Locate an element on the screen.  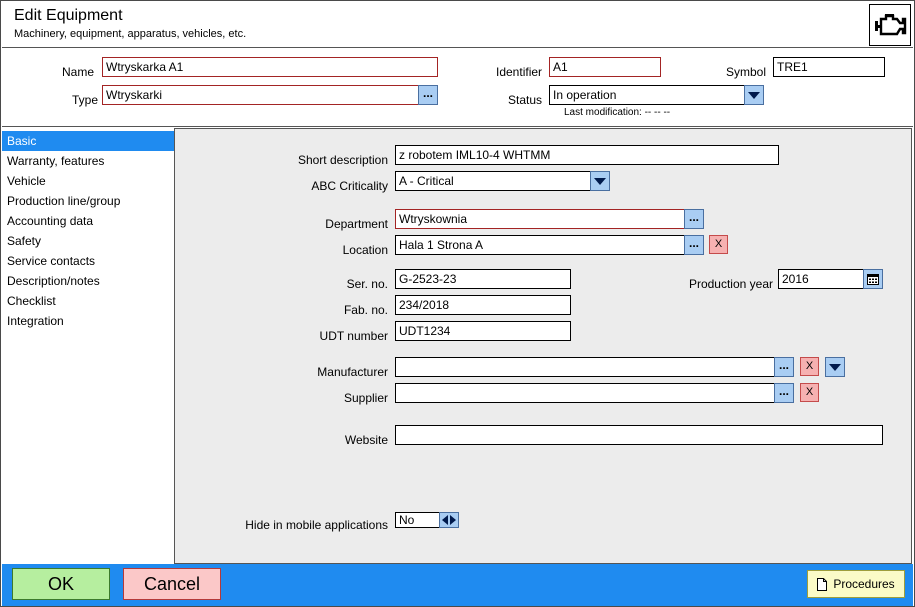
manufacturer-clear-button: X is located at coordinates (809, 366).